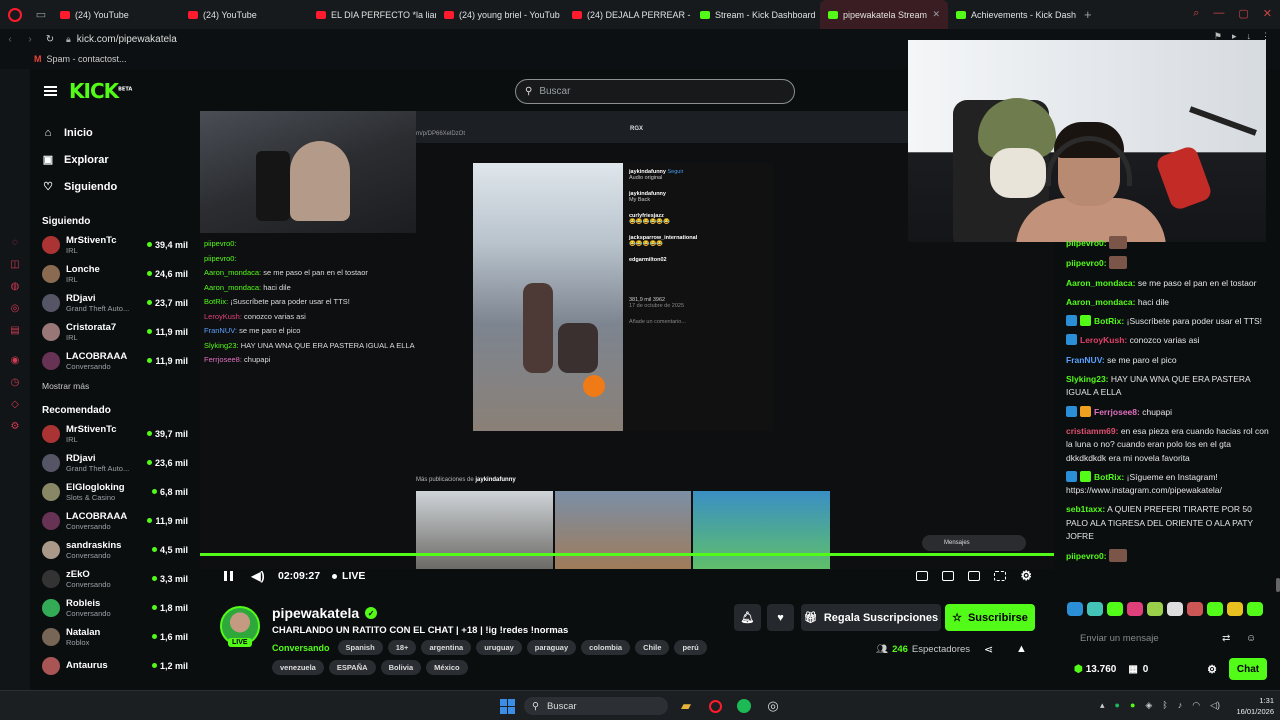 This screenshot has height=720, width=1280. What do you see at coordinates (402, 647) in the screenshot?
I see `stream-tag: 18+` at bounding box center [402, 647].